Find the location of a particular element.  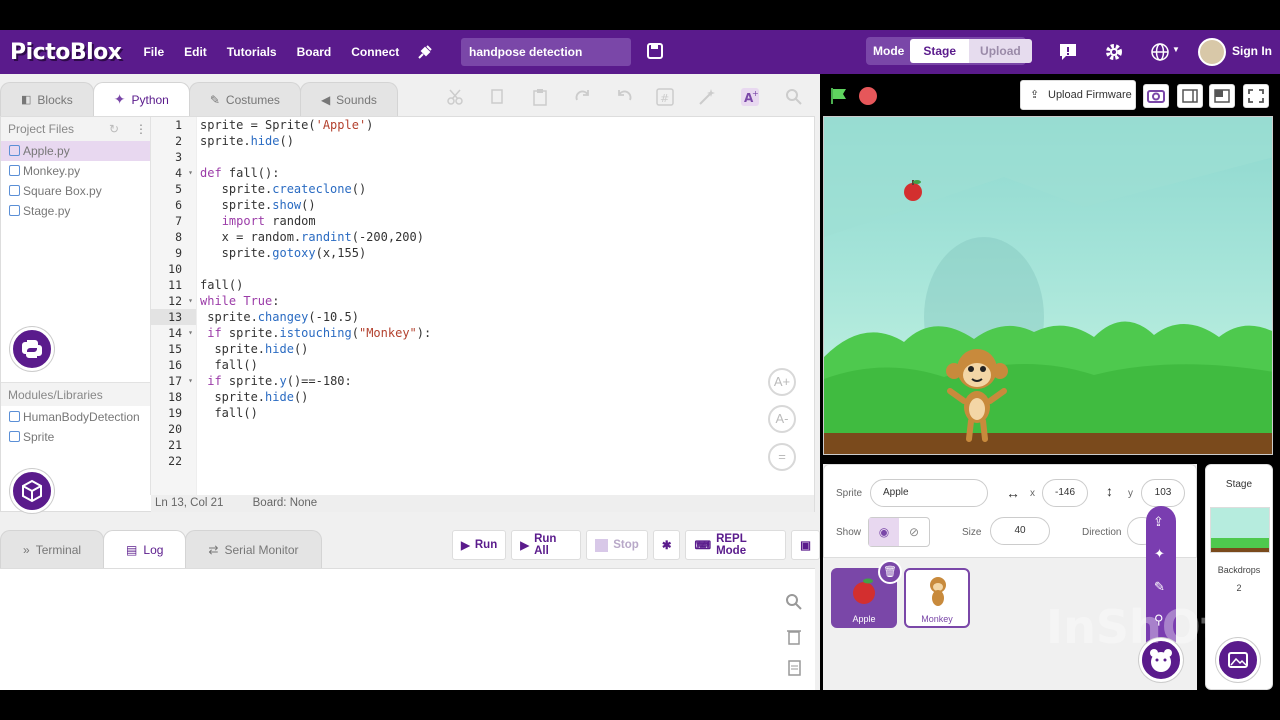

redo-icon is located at coordinates (583, 97).